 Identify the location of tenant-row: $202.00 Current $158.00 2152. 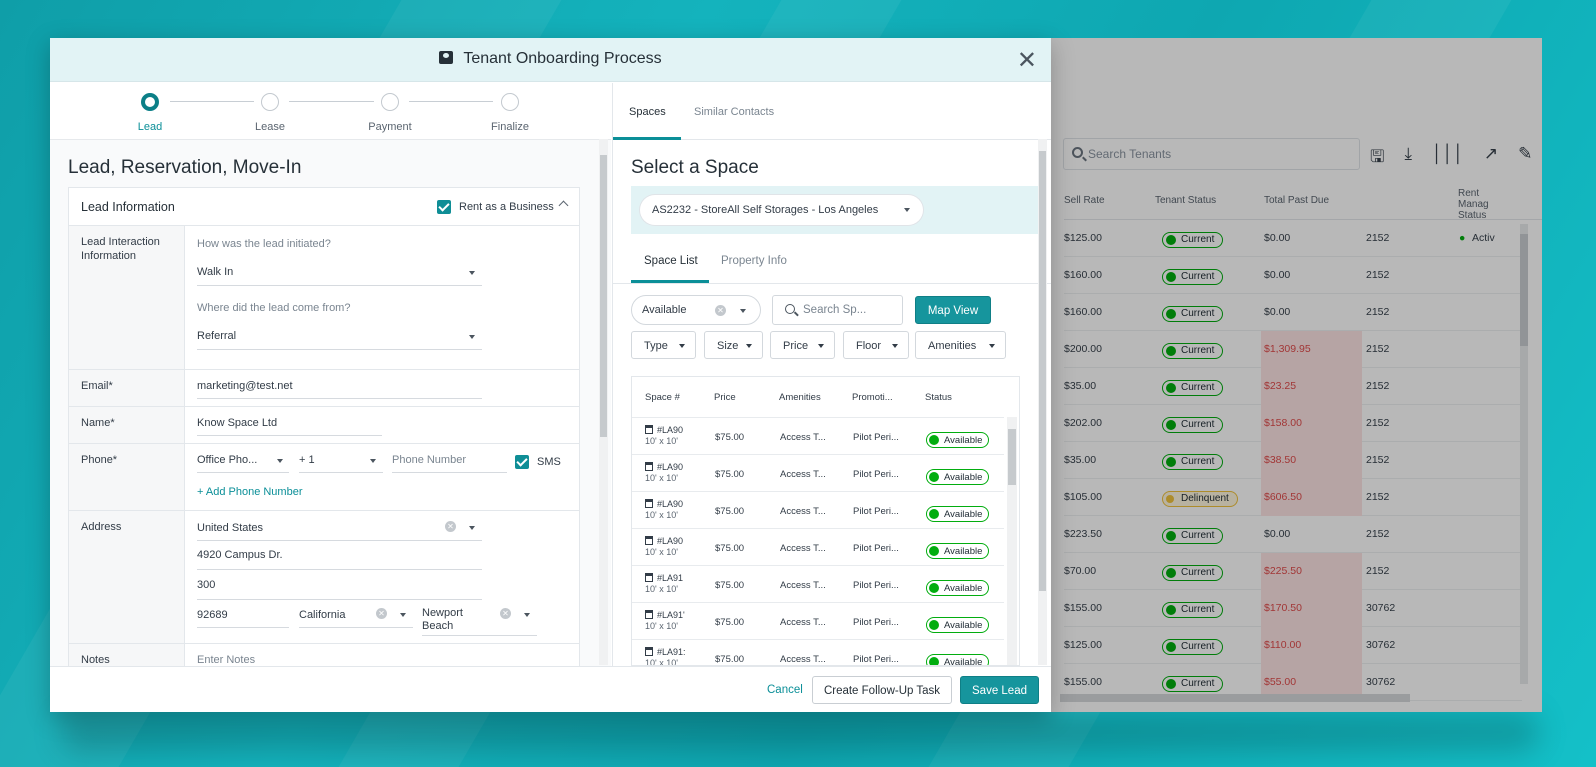
(1293, 423).